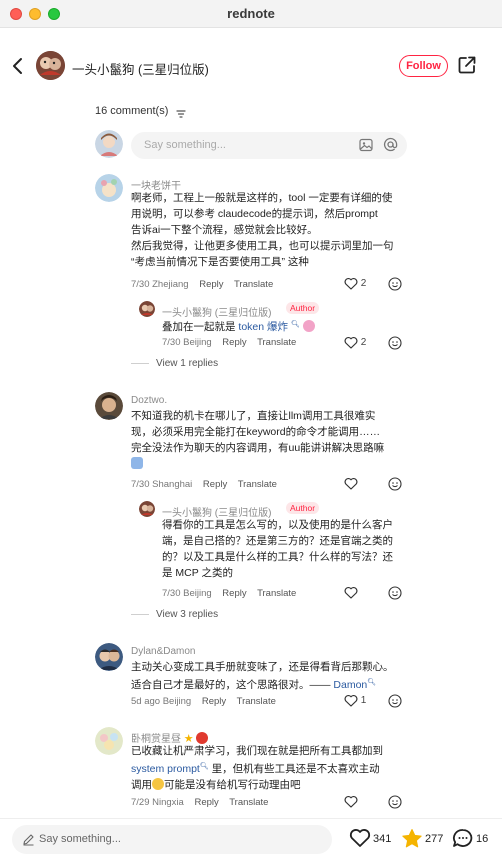  What do you see at coordinates (372, 839) in the screenshot?
I see `like-post-button: 341` at bounding box center [372, 839].